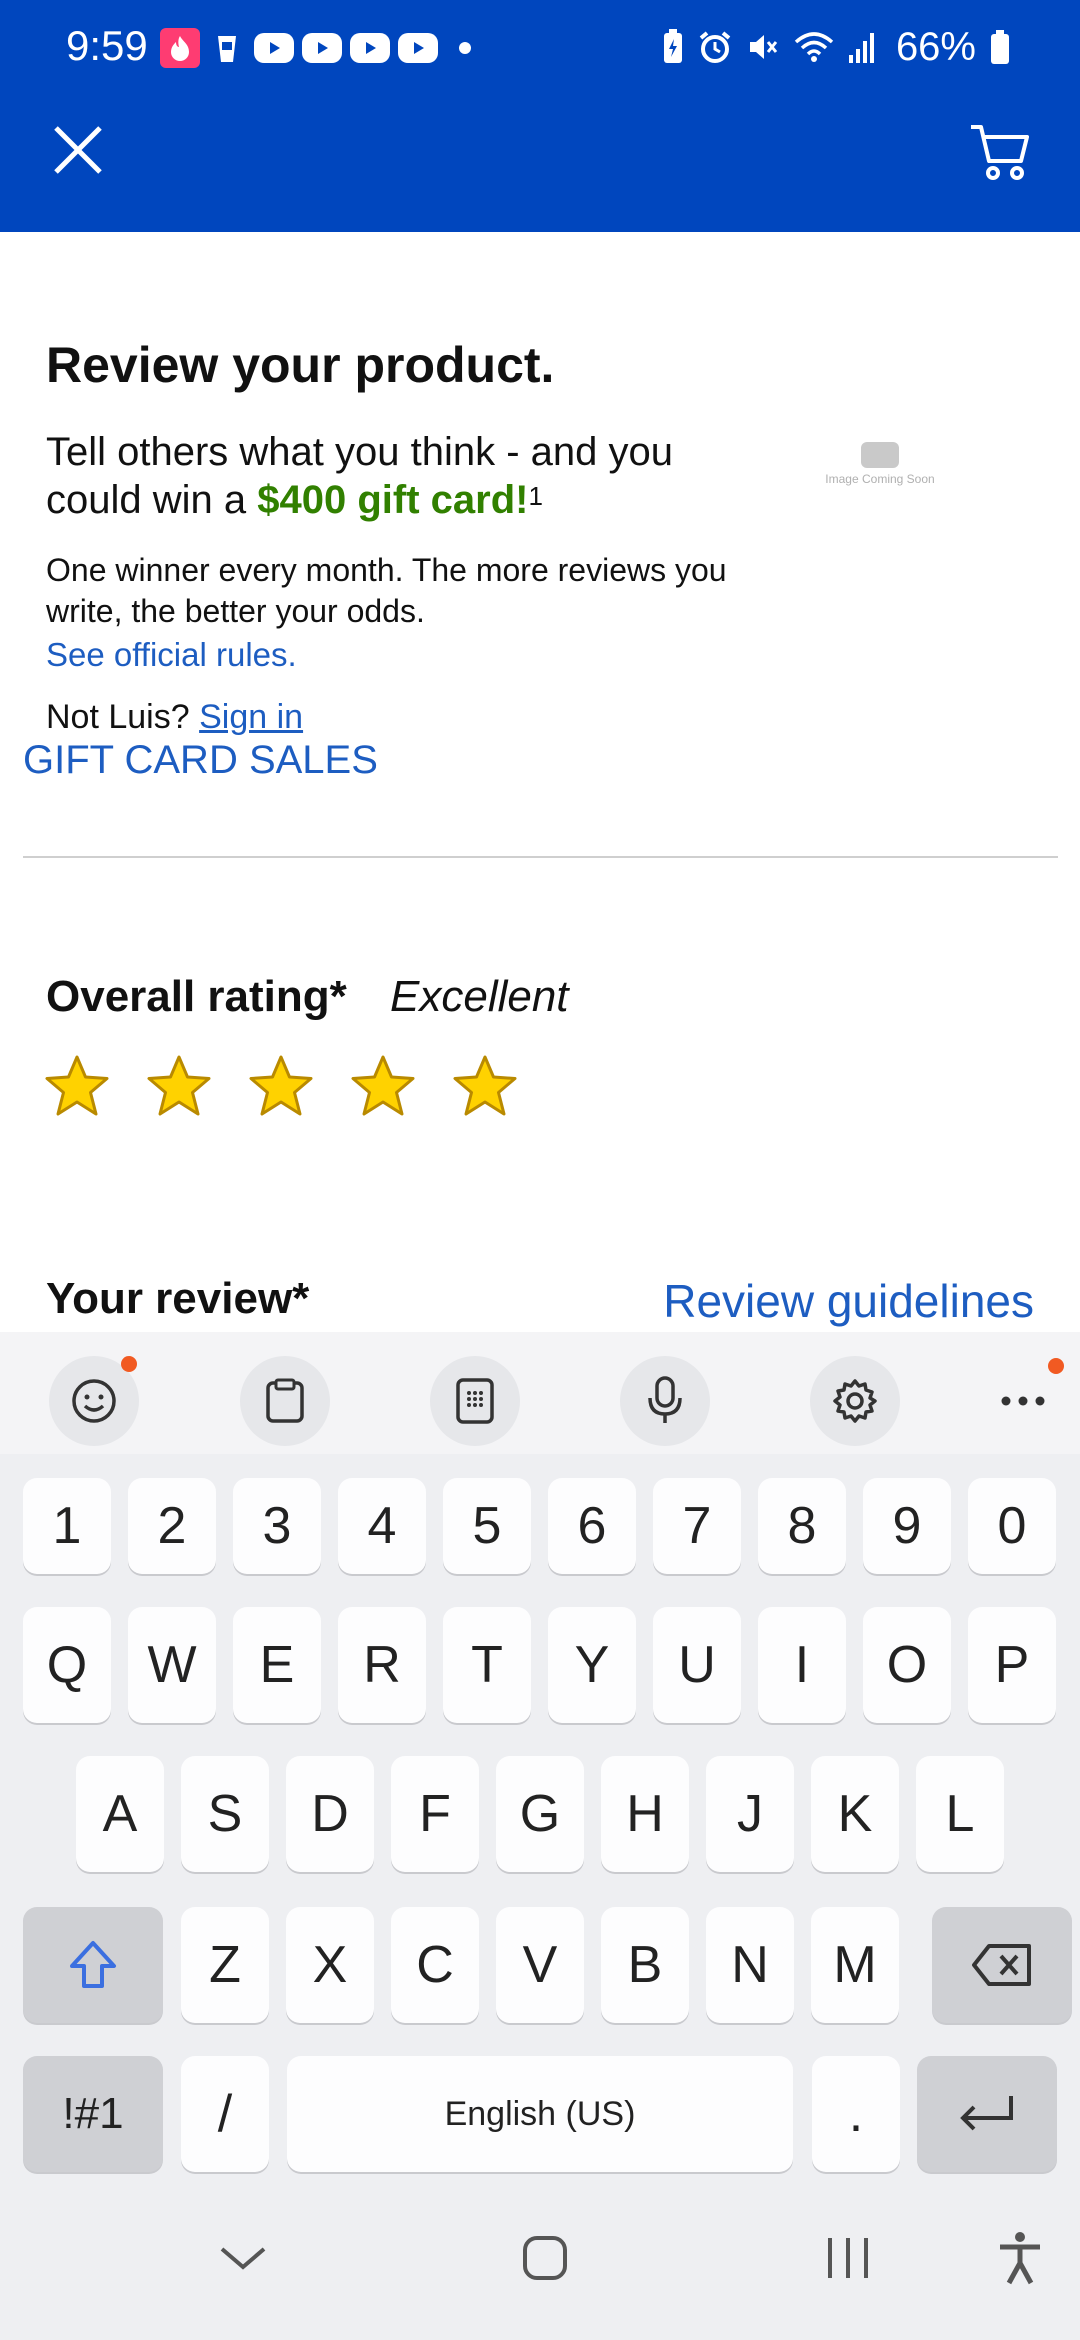 The image size is (1080, 2340). I want to click on battery-saver-icon, so click(672, 46).